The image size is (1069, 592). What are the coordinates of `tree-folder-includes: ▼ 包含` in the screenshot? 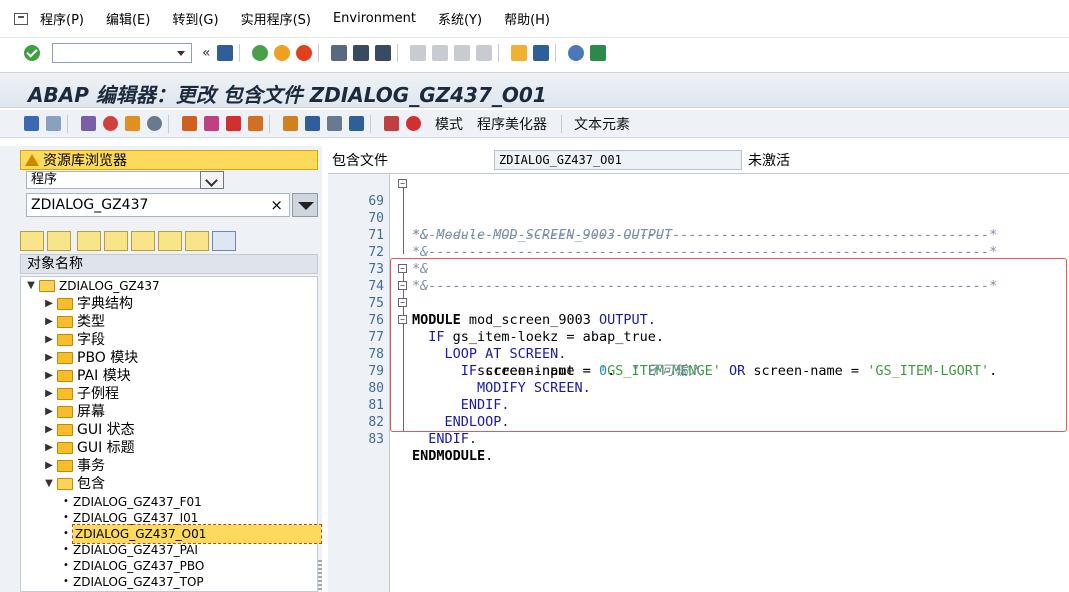 It's located at (74, 484).